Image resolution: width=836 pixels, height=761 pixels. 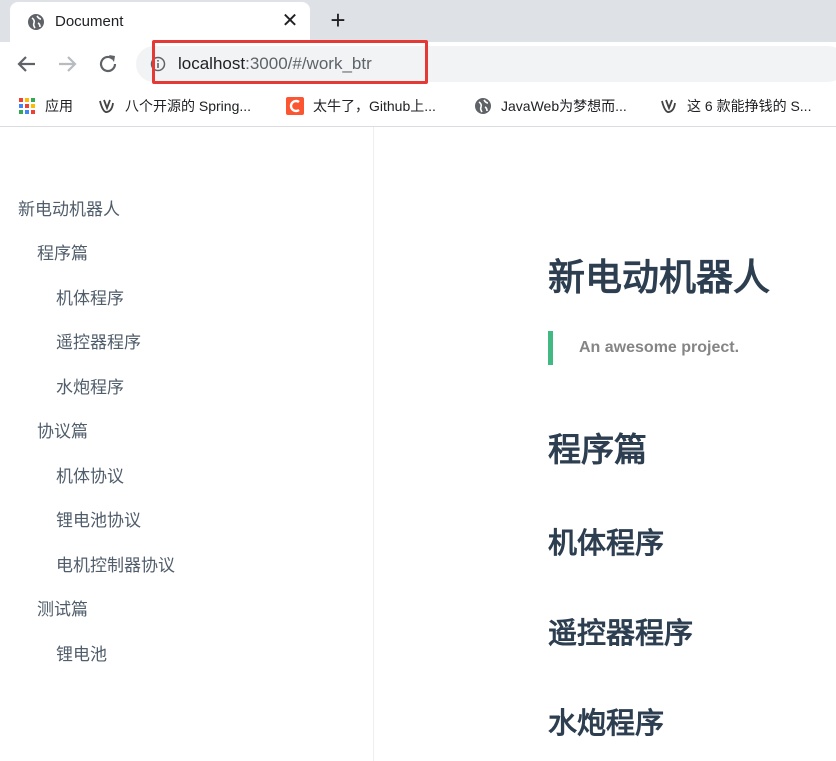 What do you see at coordinates (67, 64) in the screenshot?
I see `forward-arrow-icon` at bounding box center [67, 64].